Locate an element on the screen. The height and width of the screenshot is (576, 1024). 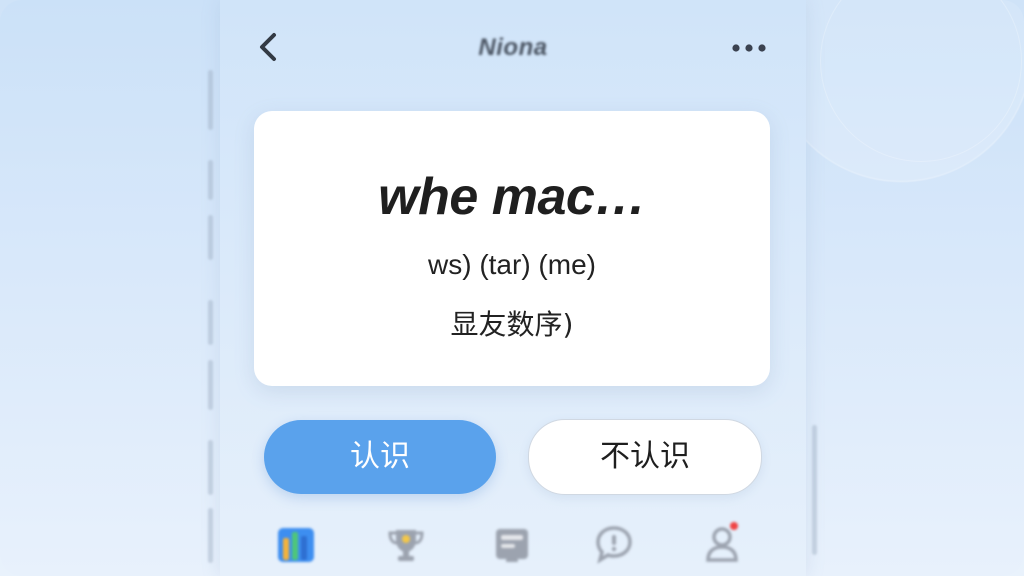
tab-cards is located at coordinates (512, 544).